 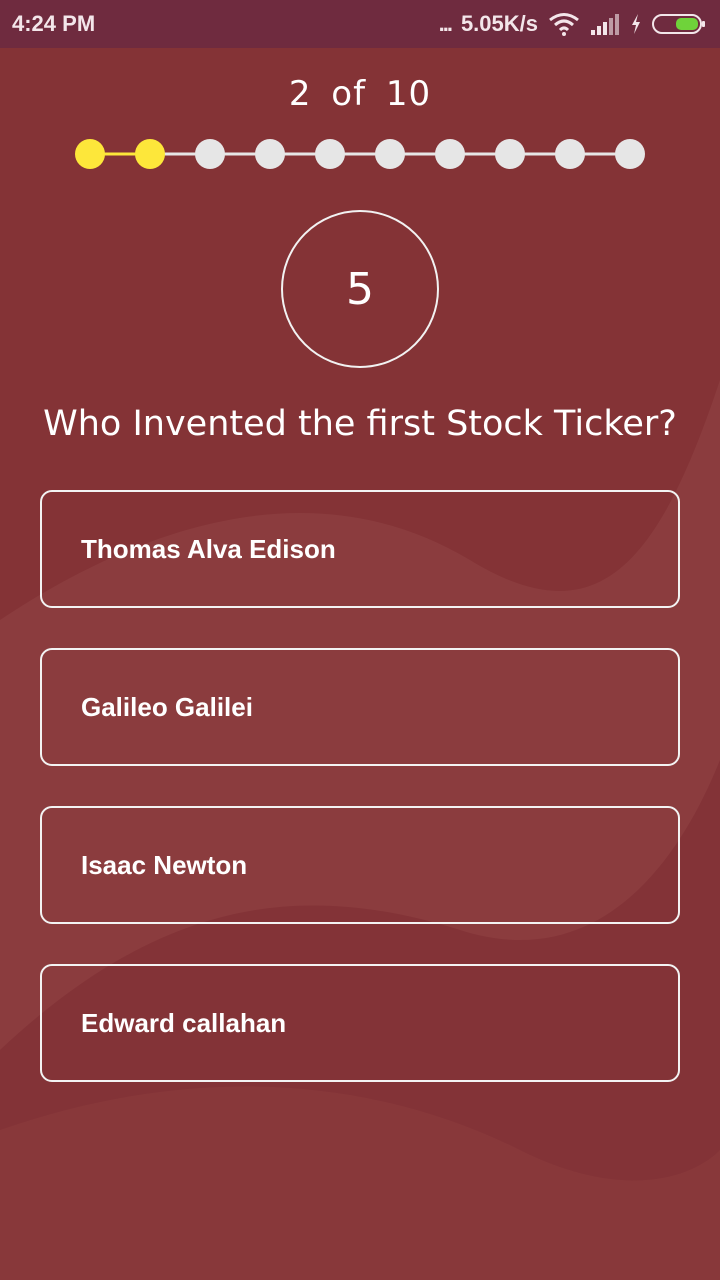 I want to click on answer-label: Edward callahan, so click(x=184, y=1022).